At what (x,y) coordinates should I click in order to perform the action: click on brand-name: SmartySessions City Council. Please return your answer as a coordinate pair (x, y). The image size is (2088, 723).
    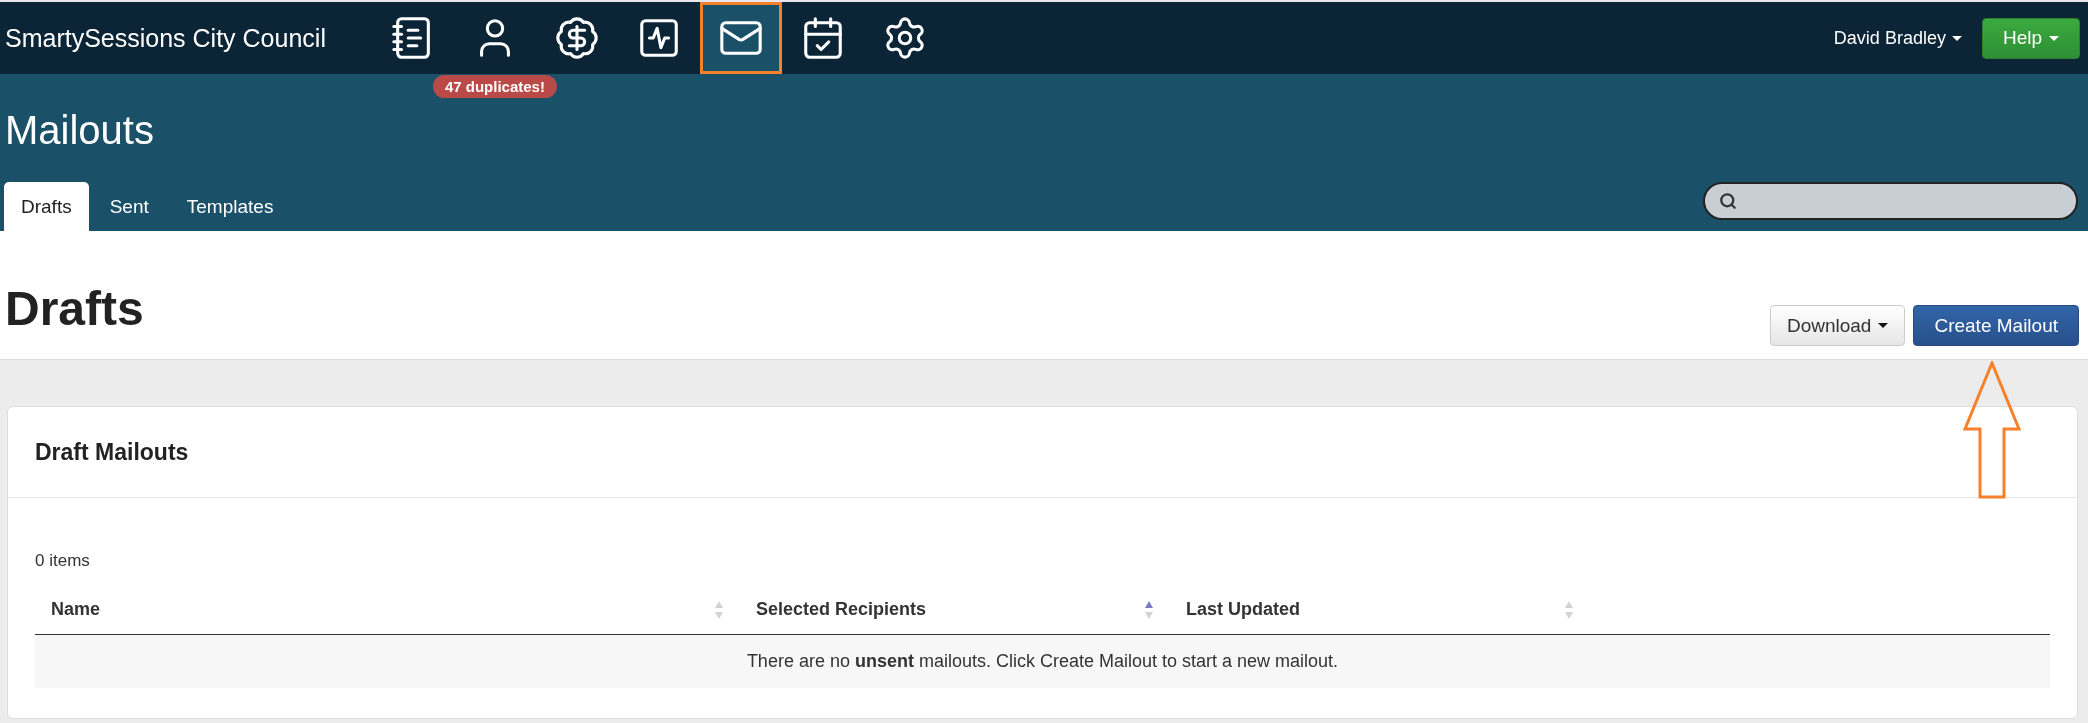
    Looking at the image, I should click on (165, 38).